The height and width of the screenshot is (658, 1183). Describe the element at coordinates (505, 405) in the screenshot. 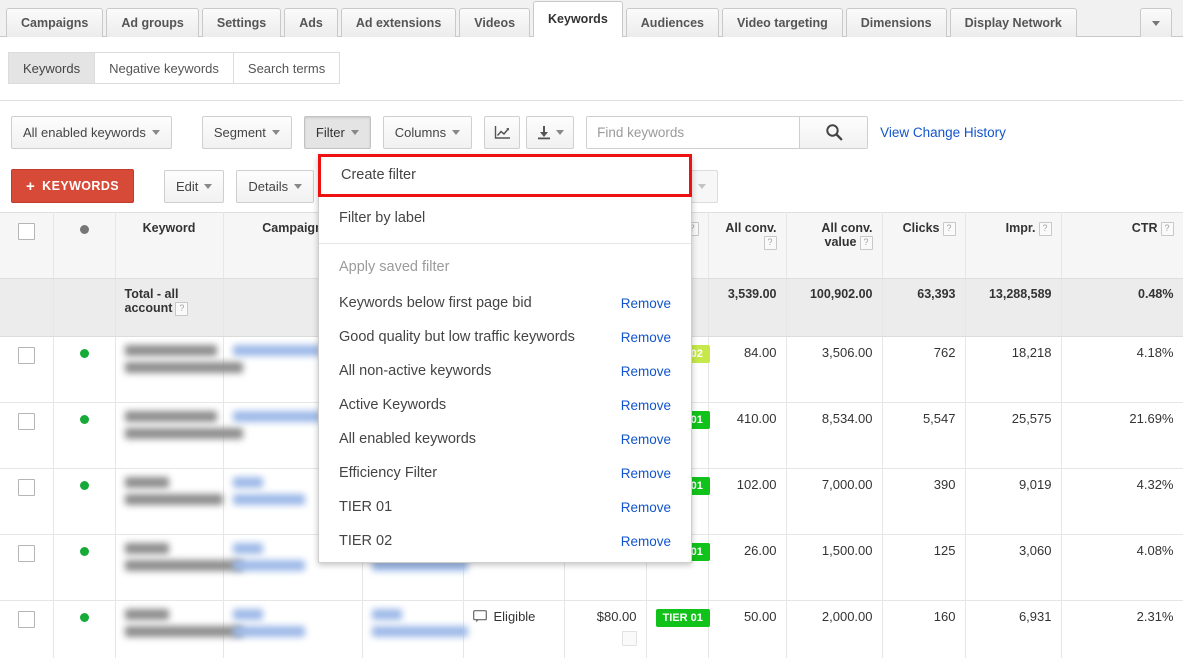

I see `saved-filter-item: Active Keywords Remove` at that location.